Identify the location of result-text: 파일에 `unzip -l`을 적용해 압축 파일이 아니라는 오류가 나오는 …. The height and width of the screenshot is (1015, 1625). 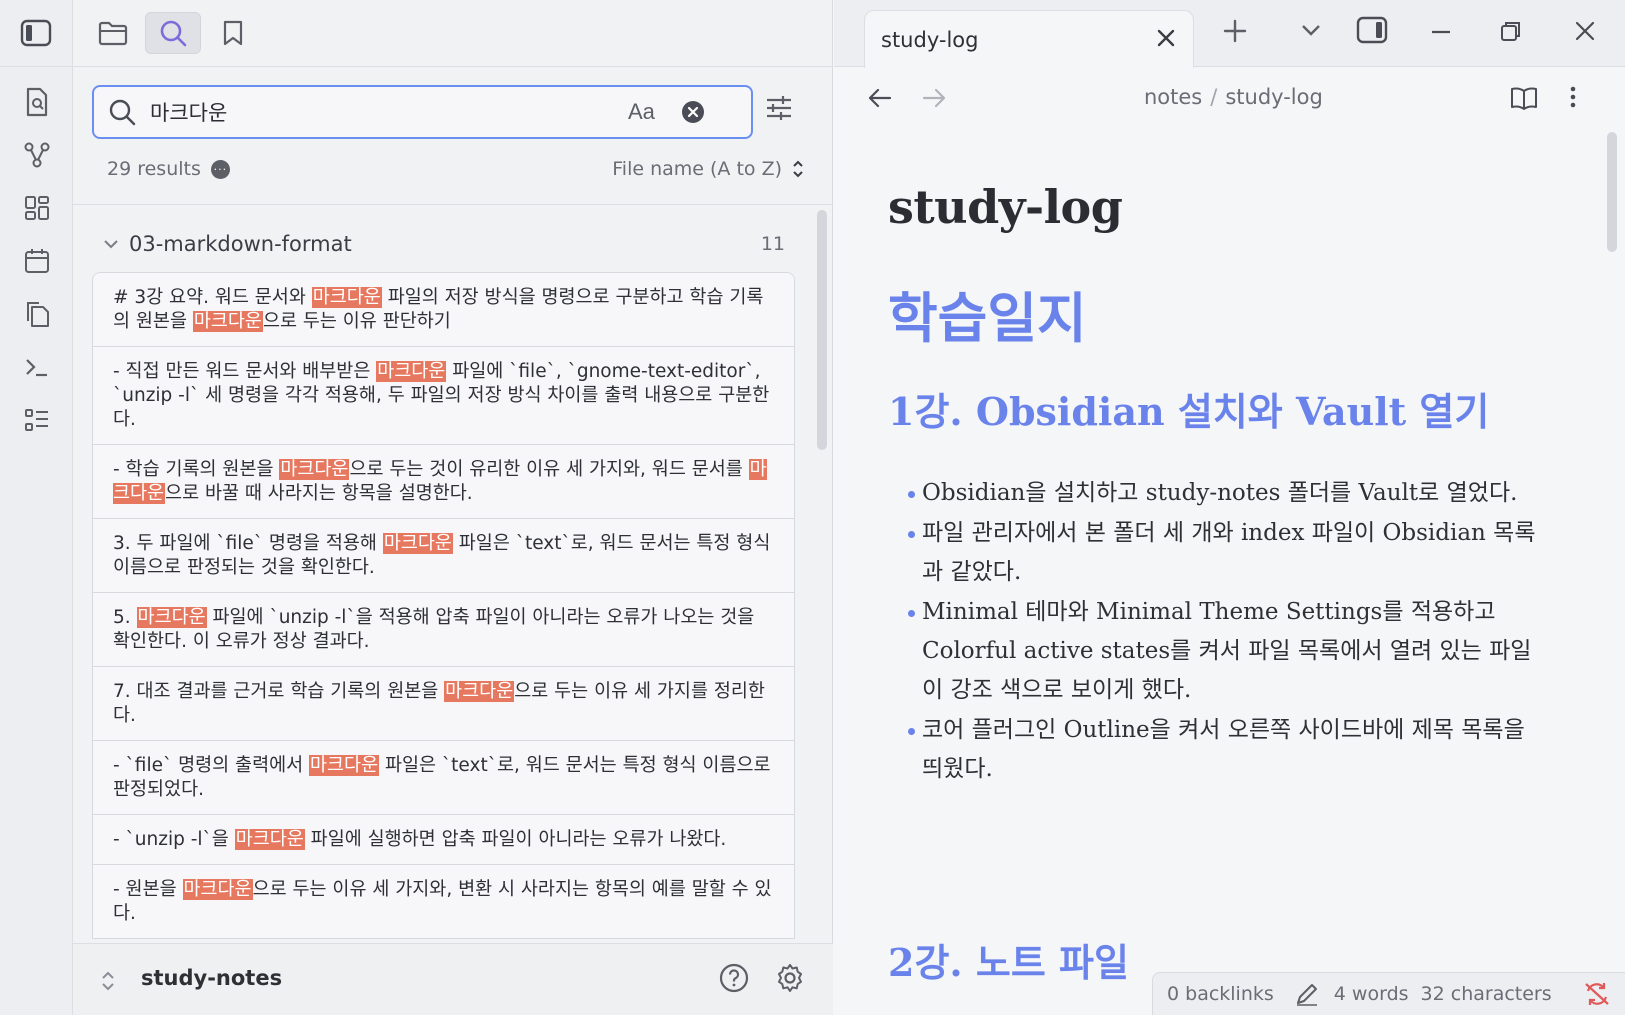
(434, 629).